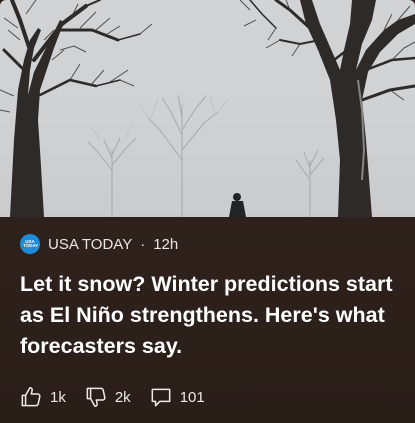 The height and width of the screenshot is (423, 415). I want to click on logo-text: USA TODAY, so click(31, 243).